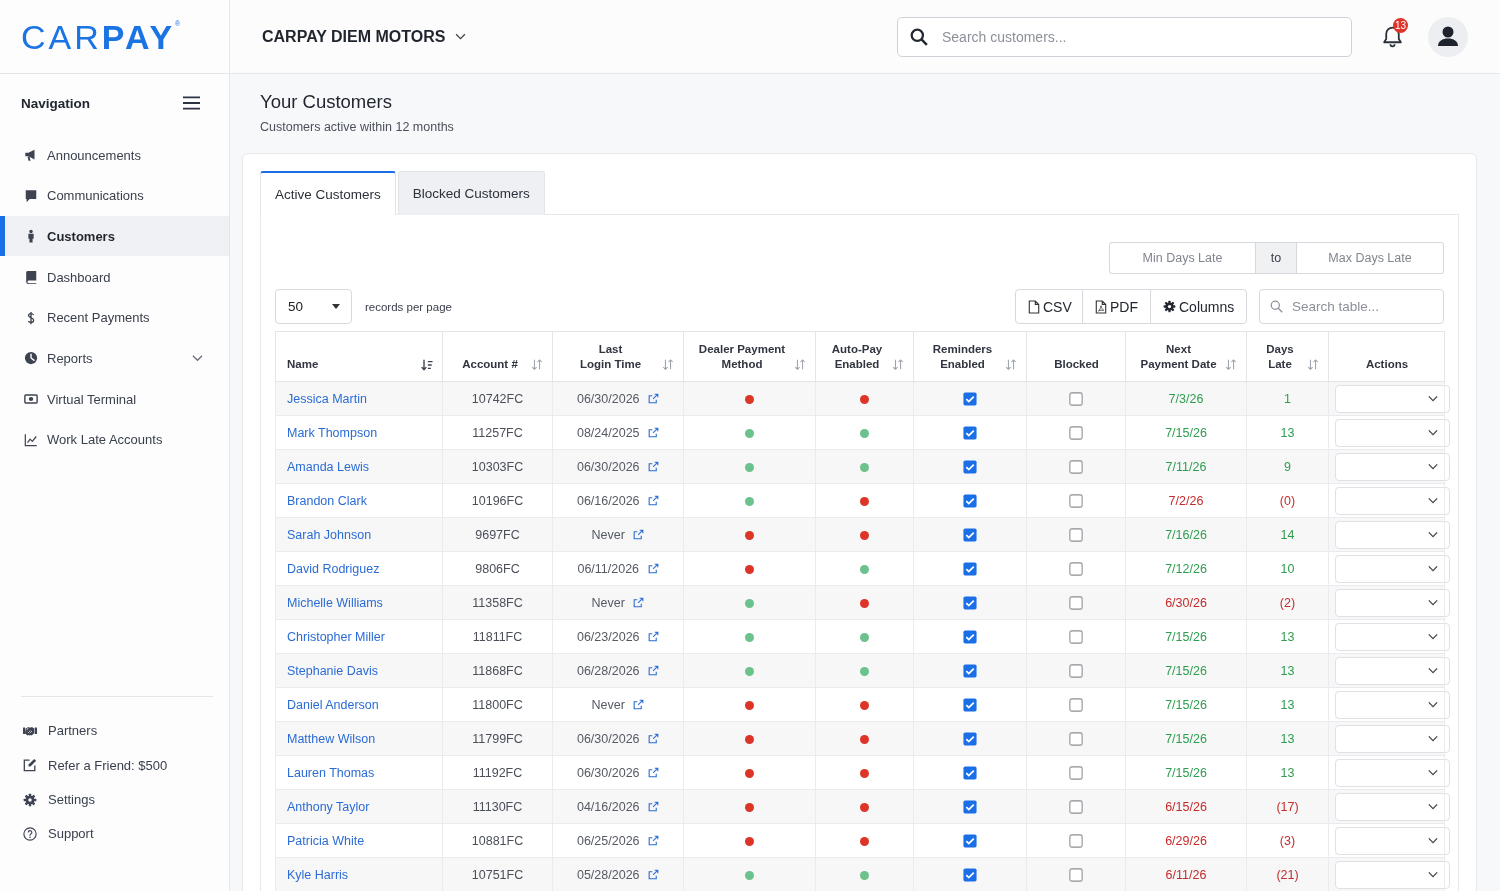 This screenshot has width=1500, height=891. What do you see at coordinates (359, 356) in the screenshot?
I see `column-header: Name` at bounding box center [359, 356].